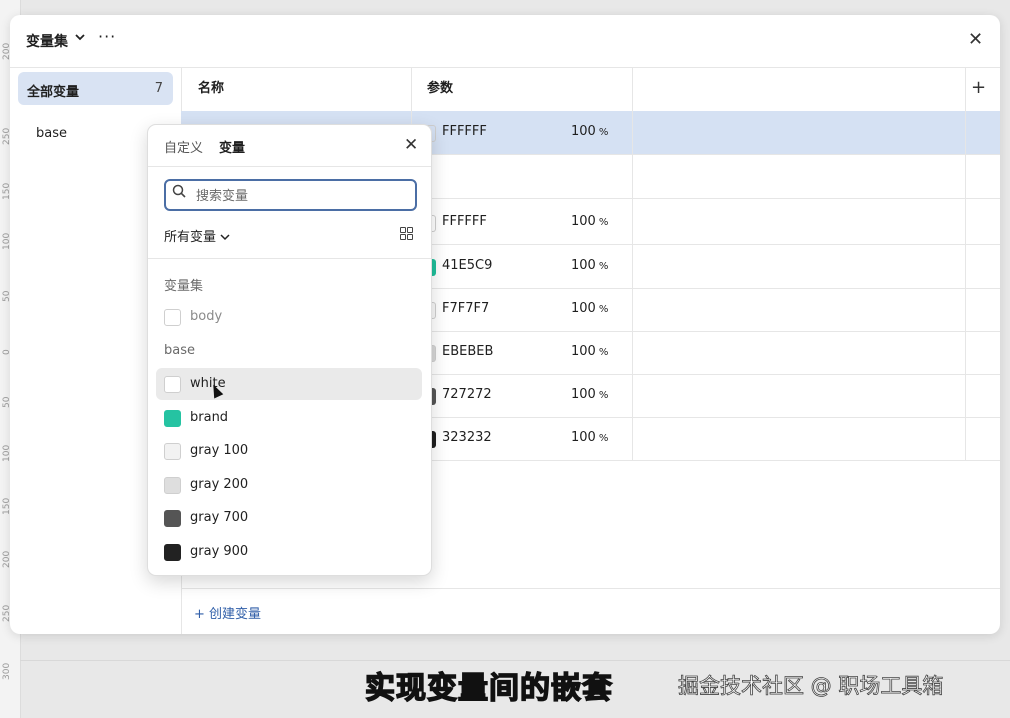  Describe the element at coordinates (190, 237) in the screenshot. I see `filter-label: 所有变量` at that location.